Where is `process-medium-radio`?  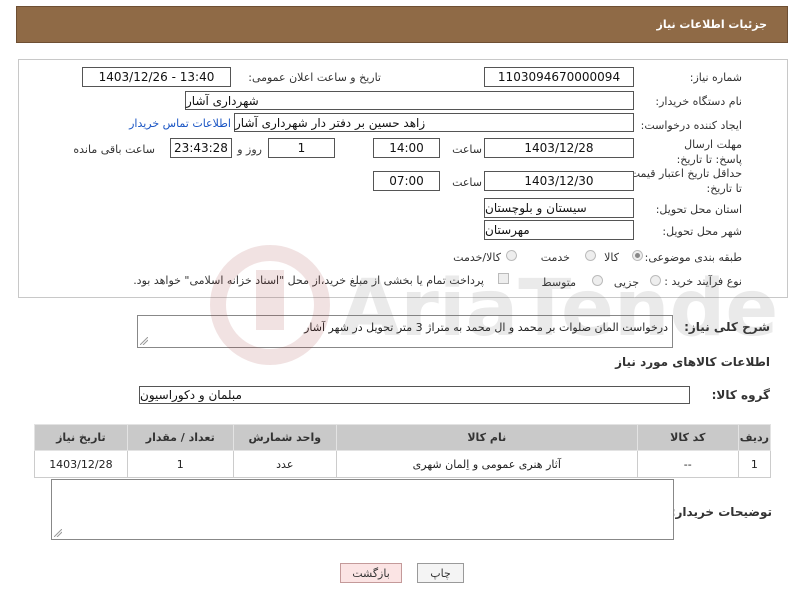
process-medium-radio is located at coordinates (597, 280).